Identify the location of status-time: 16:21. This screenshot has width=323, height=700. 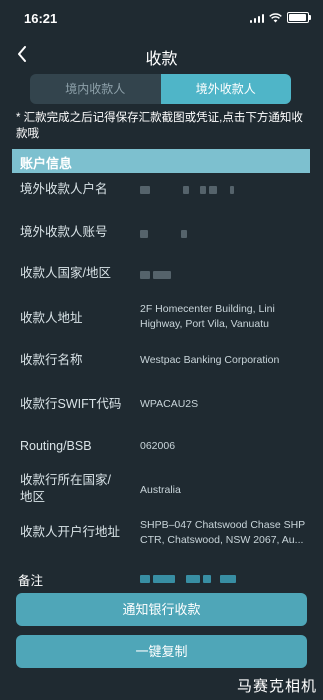
(41, 18).